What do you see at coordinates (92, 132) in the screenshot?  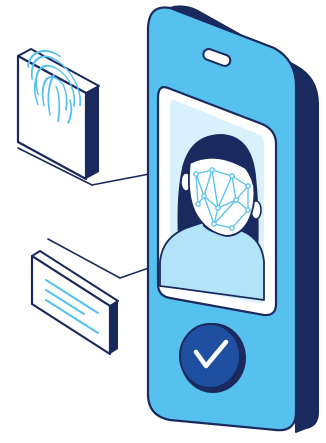 I see `fingerprint-card-side` at bounding box center [92, 132].